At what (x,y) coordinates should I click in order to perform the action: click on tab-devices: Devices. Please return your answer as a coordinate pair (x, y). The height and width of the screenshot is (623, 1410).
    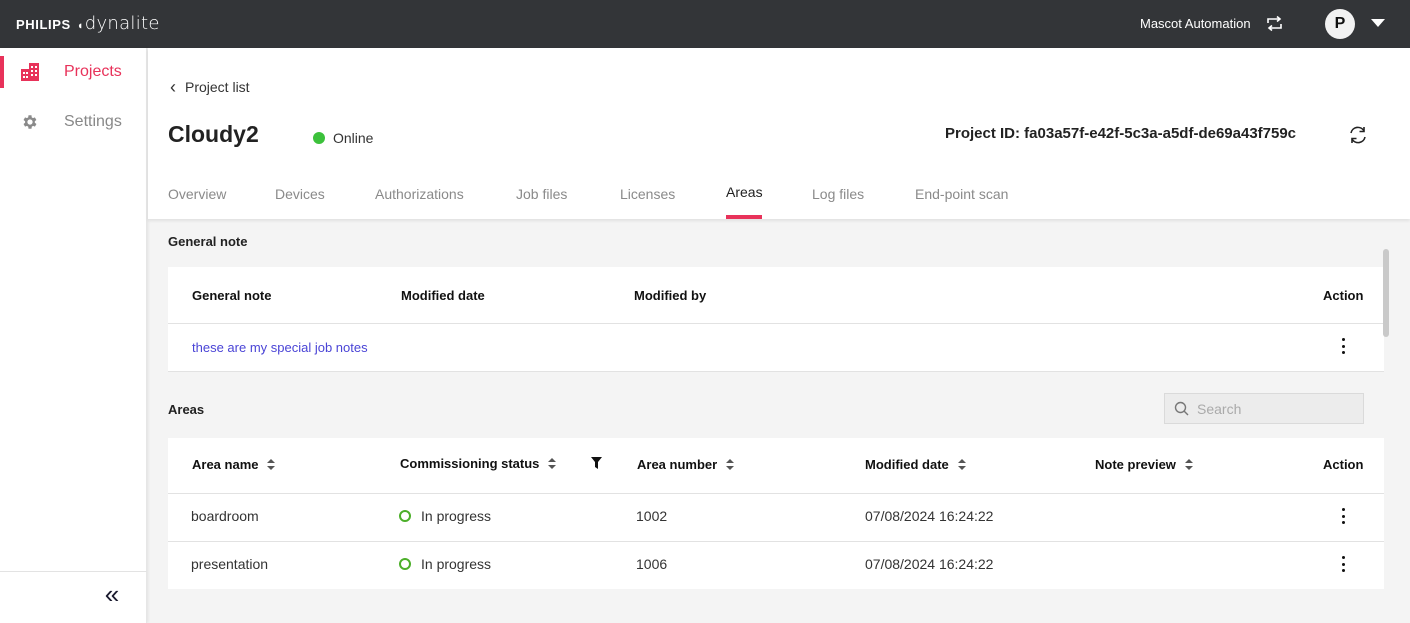
    Looking at the image, I should click on (325, 200).